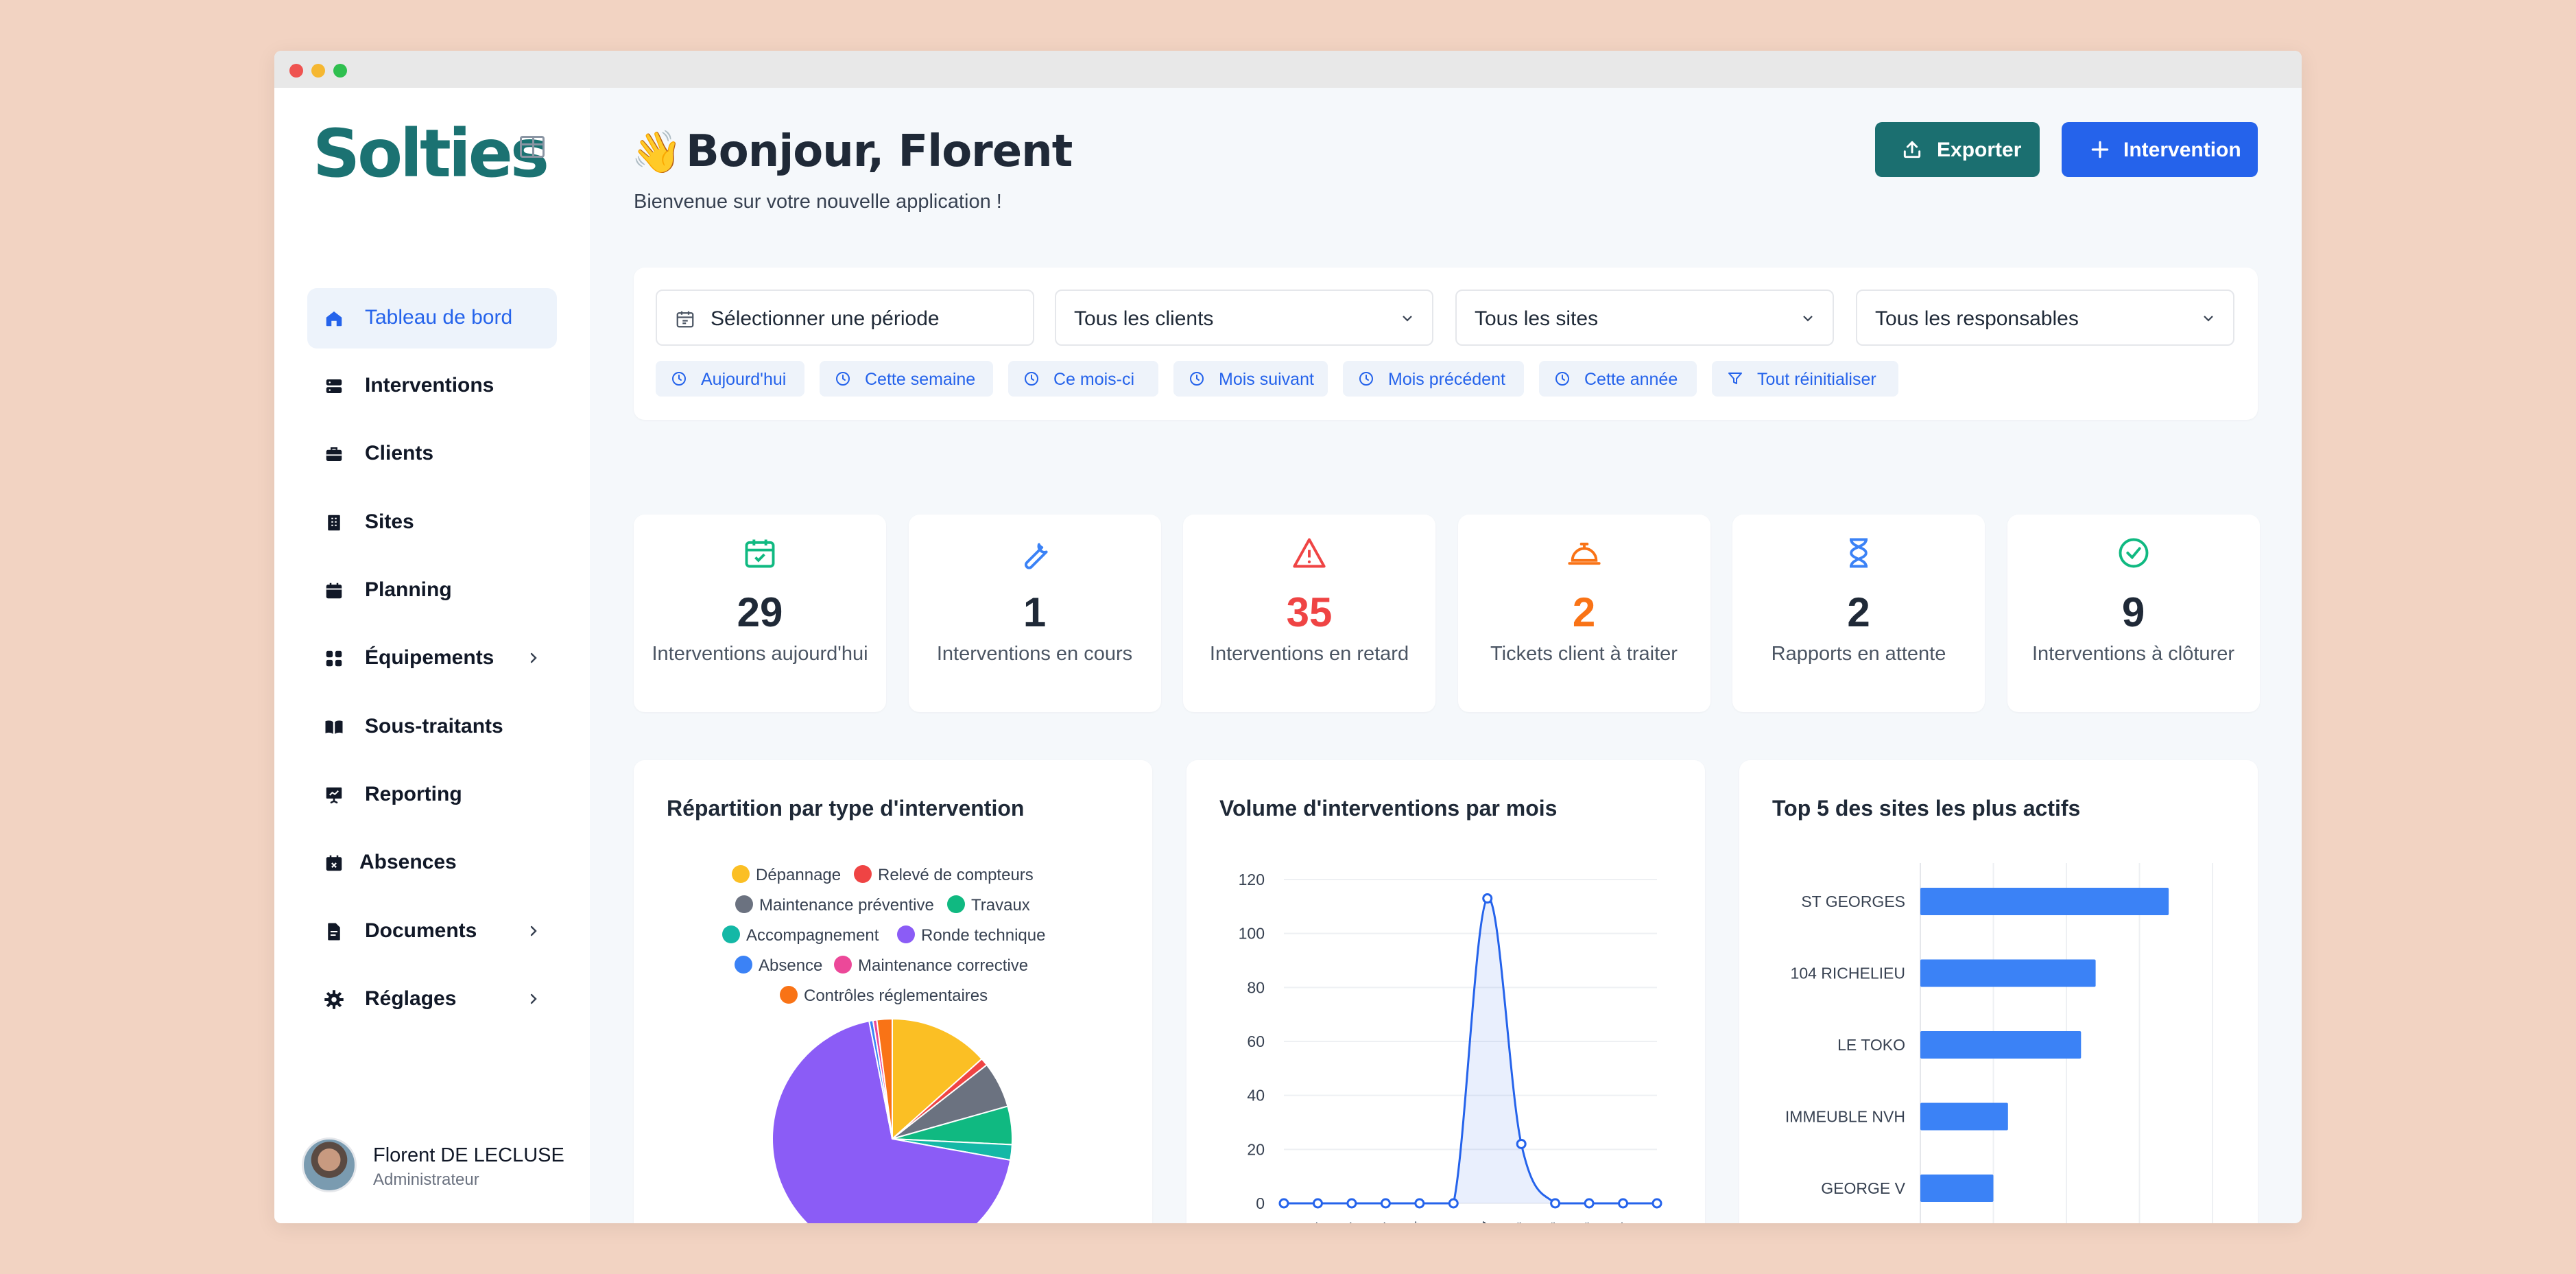  I want to click on x-tick-label: Fév, so click(1312, 1221).